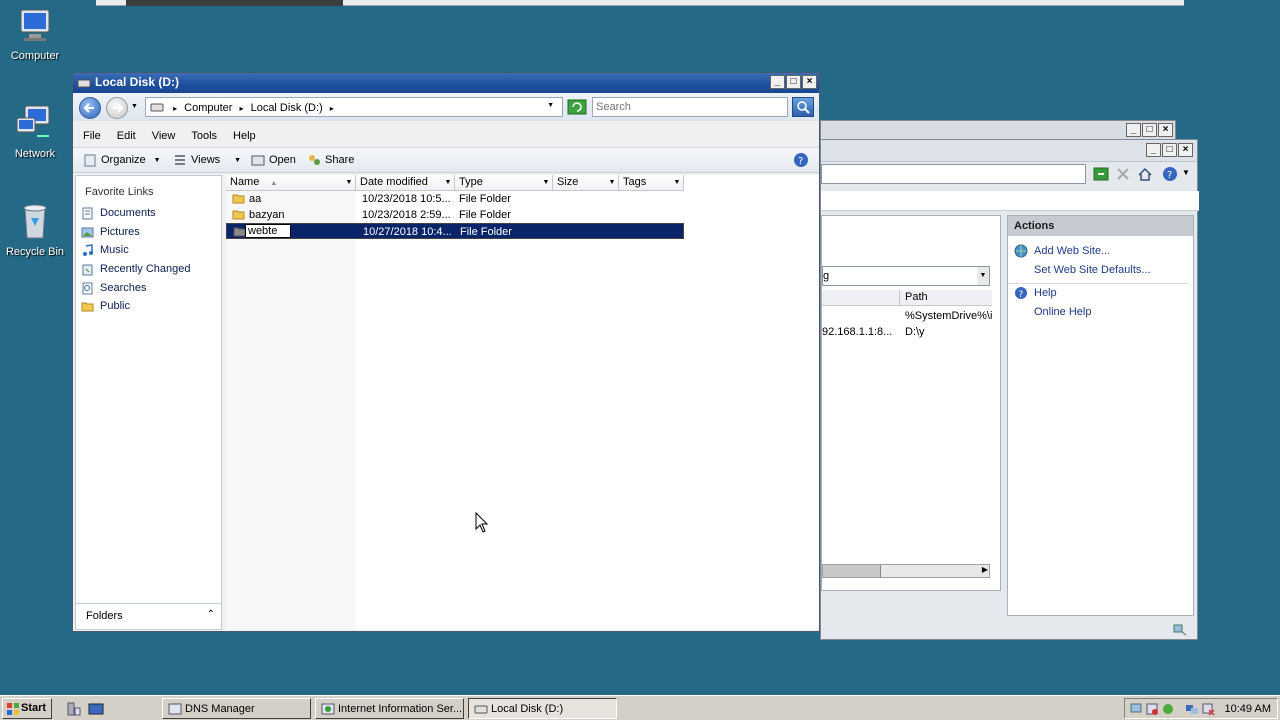  I want to click on tray-security-icon, so click(1168, 709).